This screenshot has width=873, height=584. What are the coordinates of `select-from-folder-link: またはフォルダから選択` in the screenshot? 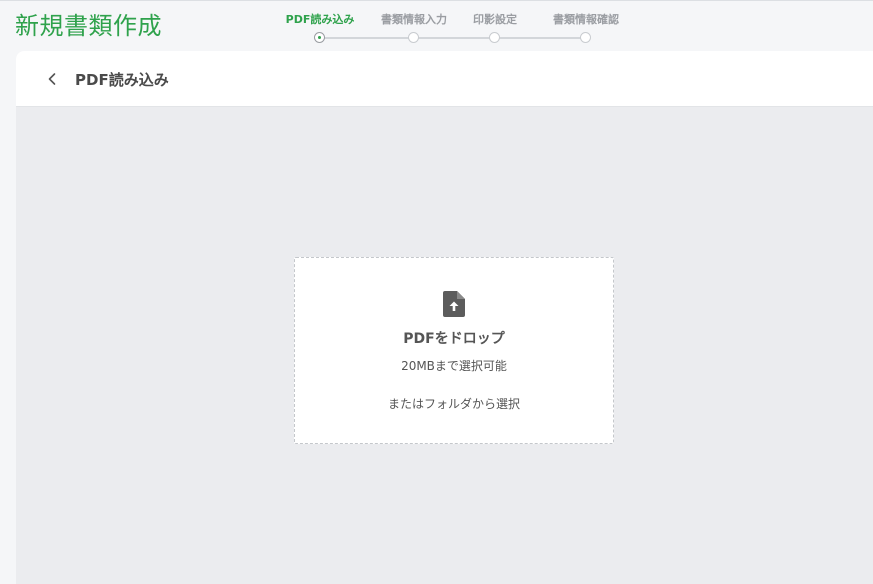 It's located at (454, 403).